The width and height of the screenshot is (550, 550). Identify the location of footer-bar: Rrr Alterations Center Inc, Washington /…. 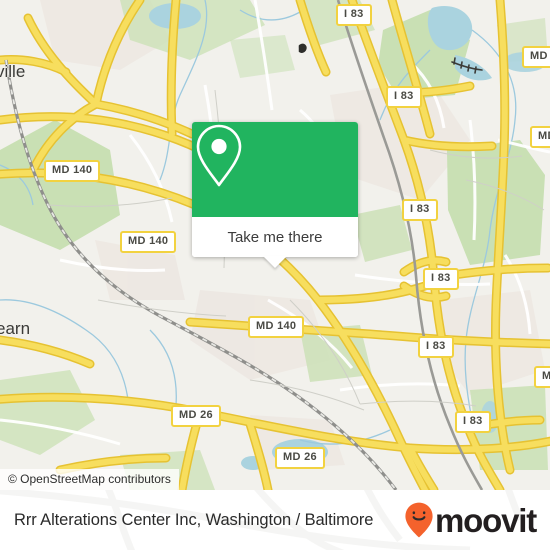
(275, 520).